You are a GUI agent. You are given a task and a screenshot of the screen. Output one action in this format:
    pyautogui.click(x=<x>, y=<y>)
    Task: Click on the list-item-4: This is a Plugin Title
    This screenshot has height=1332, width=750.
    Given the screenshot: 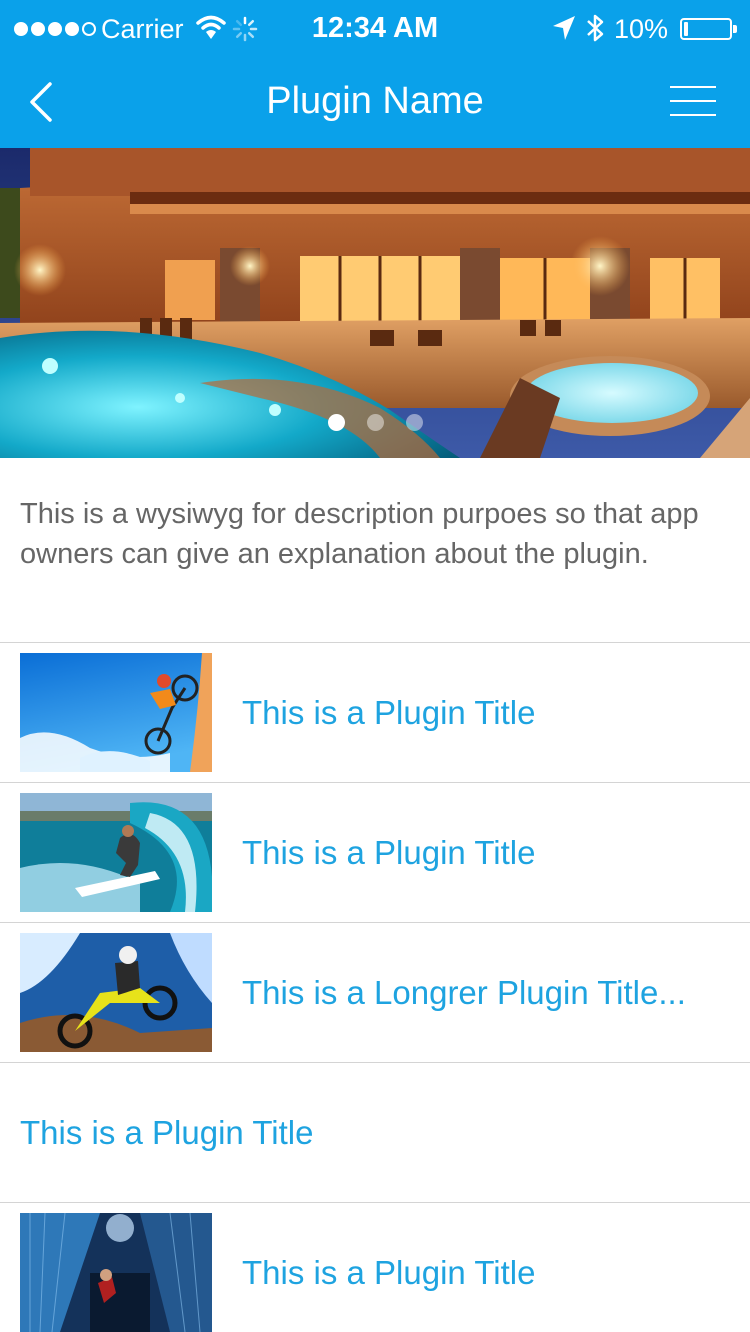 What is the action you would take?
    pyautogui.click(x=375, y=1133)
    